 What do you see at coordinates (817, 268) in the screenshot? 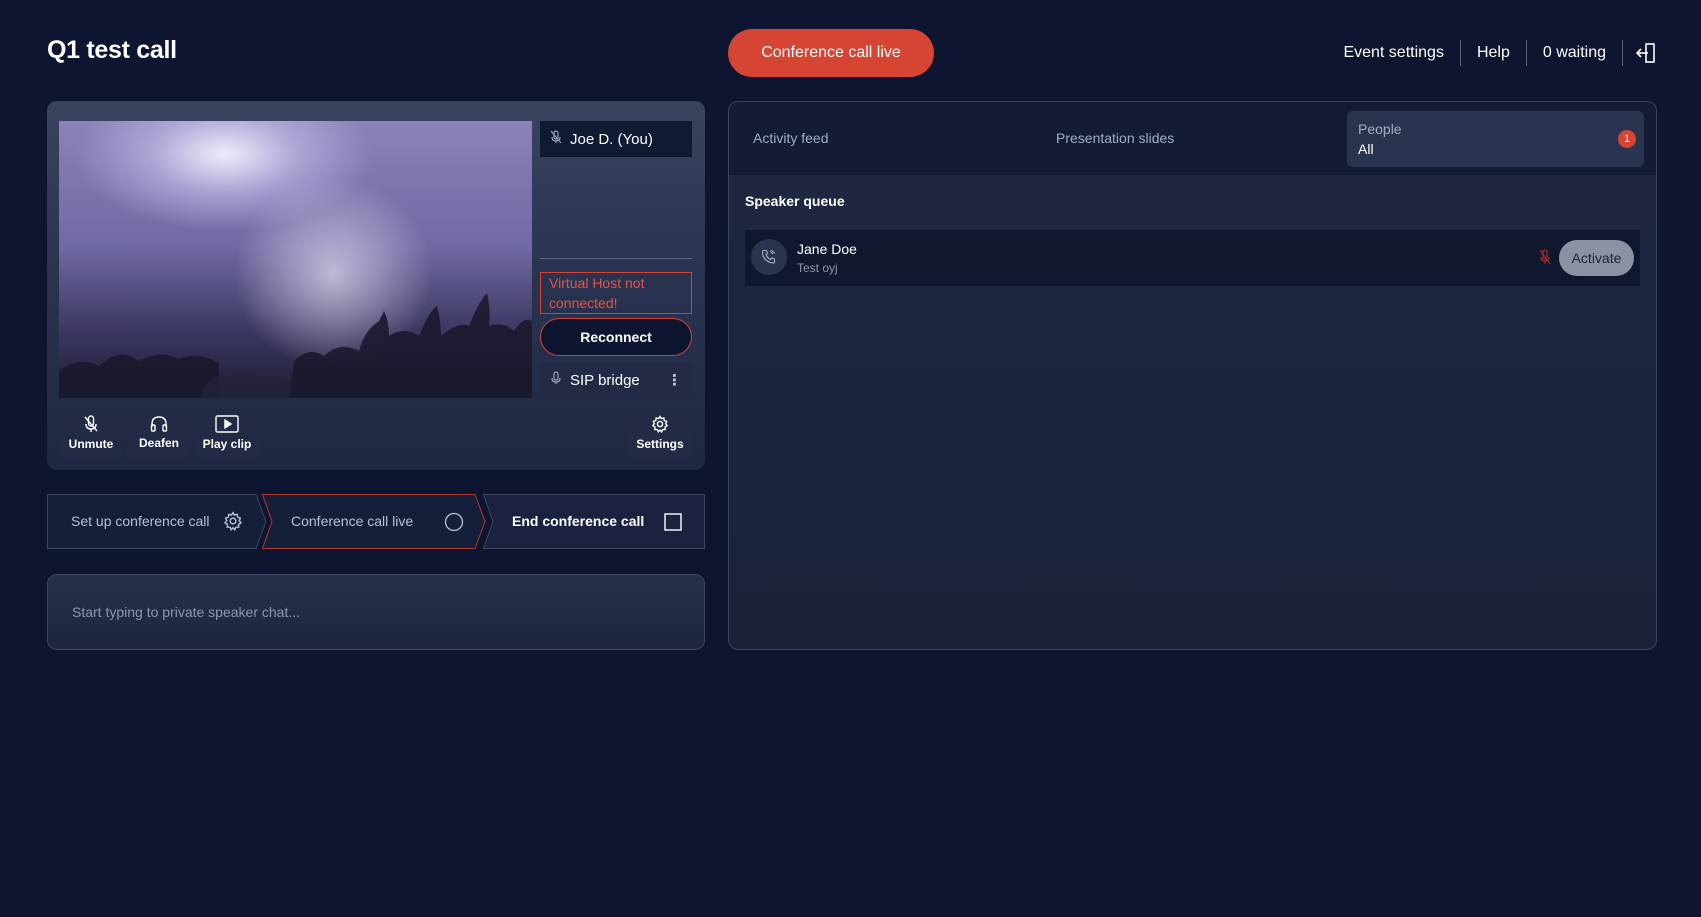
I see `queue-speaker-subtitle: Test oyj` at bounding box center [817, 268].